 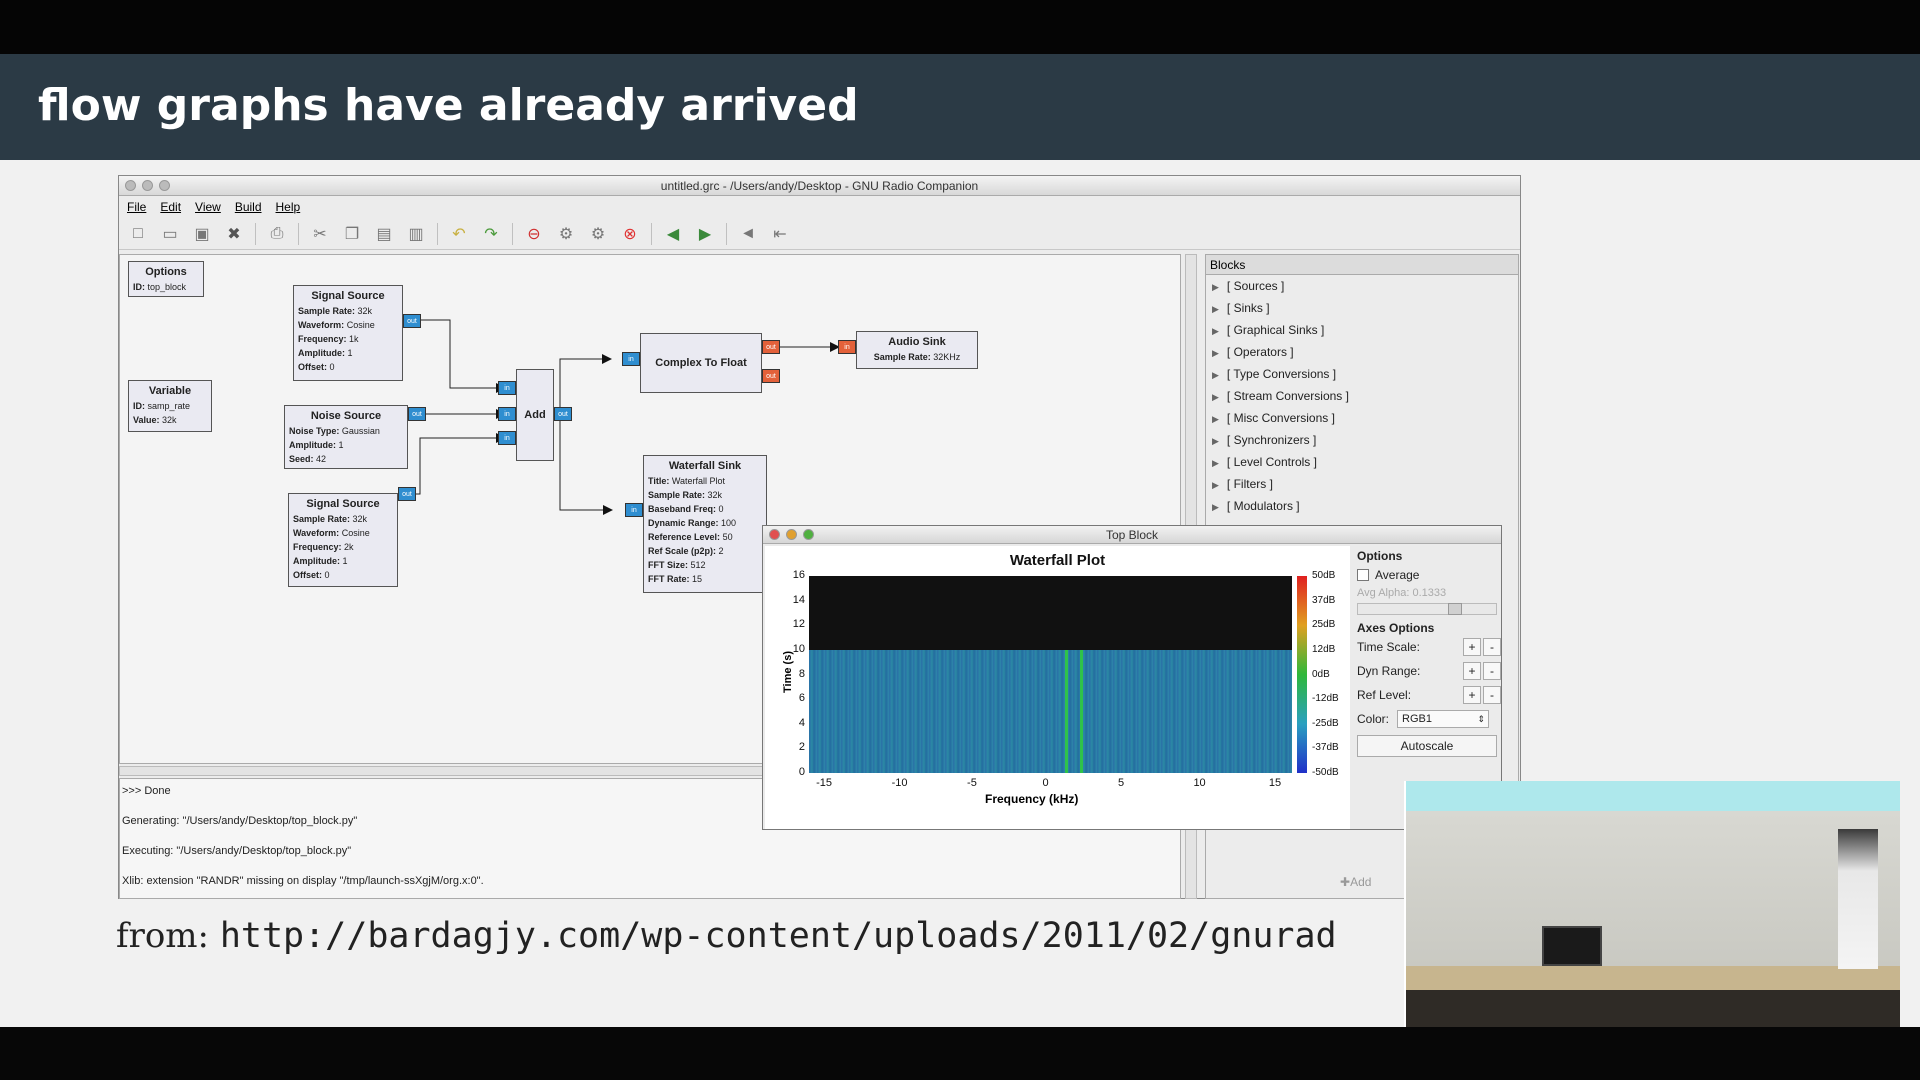 What do you see at coordinates (1472, 647) in the screenshot?
I see `time-scale-plus-button: +` at bounding box center [1472, 647].